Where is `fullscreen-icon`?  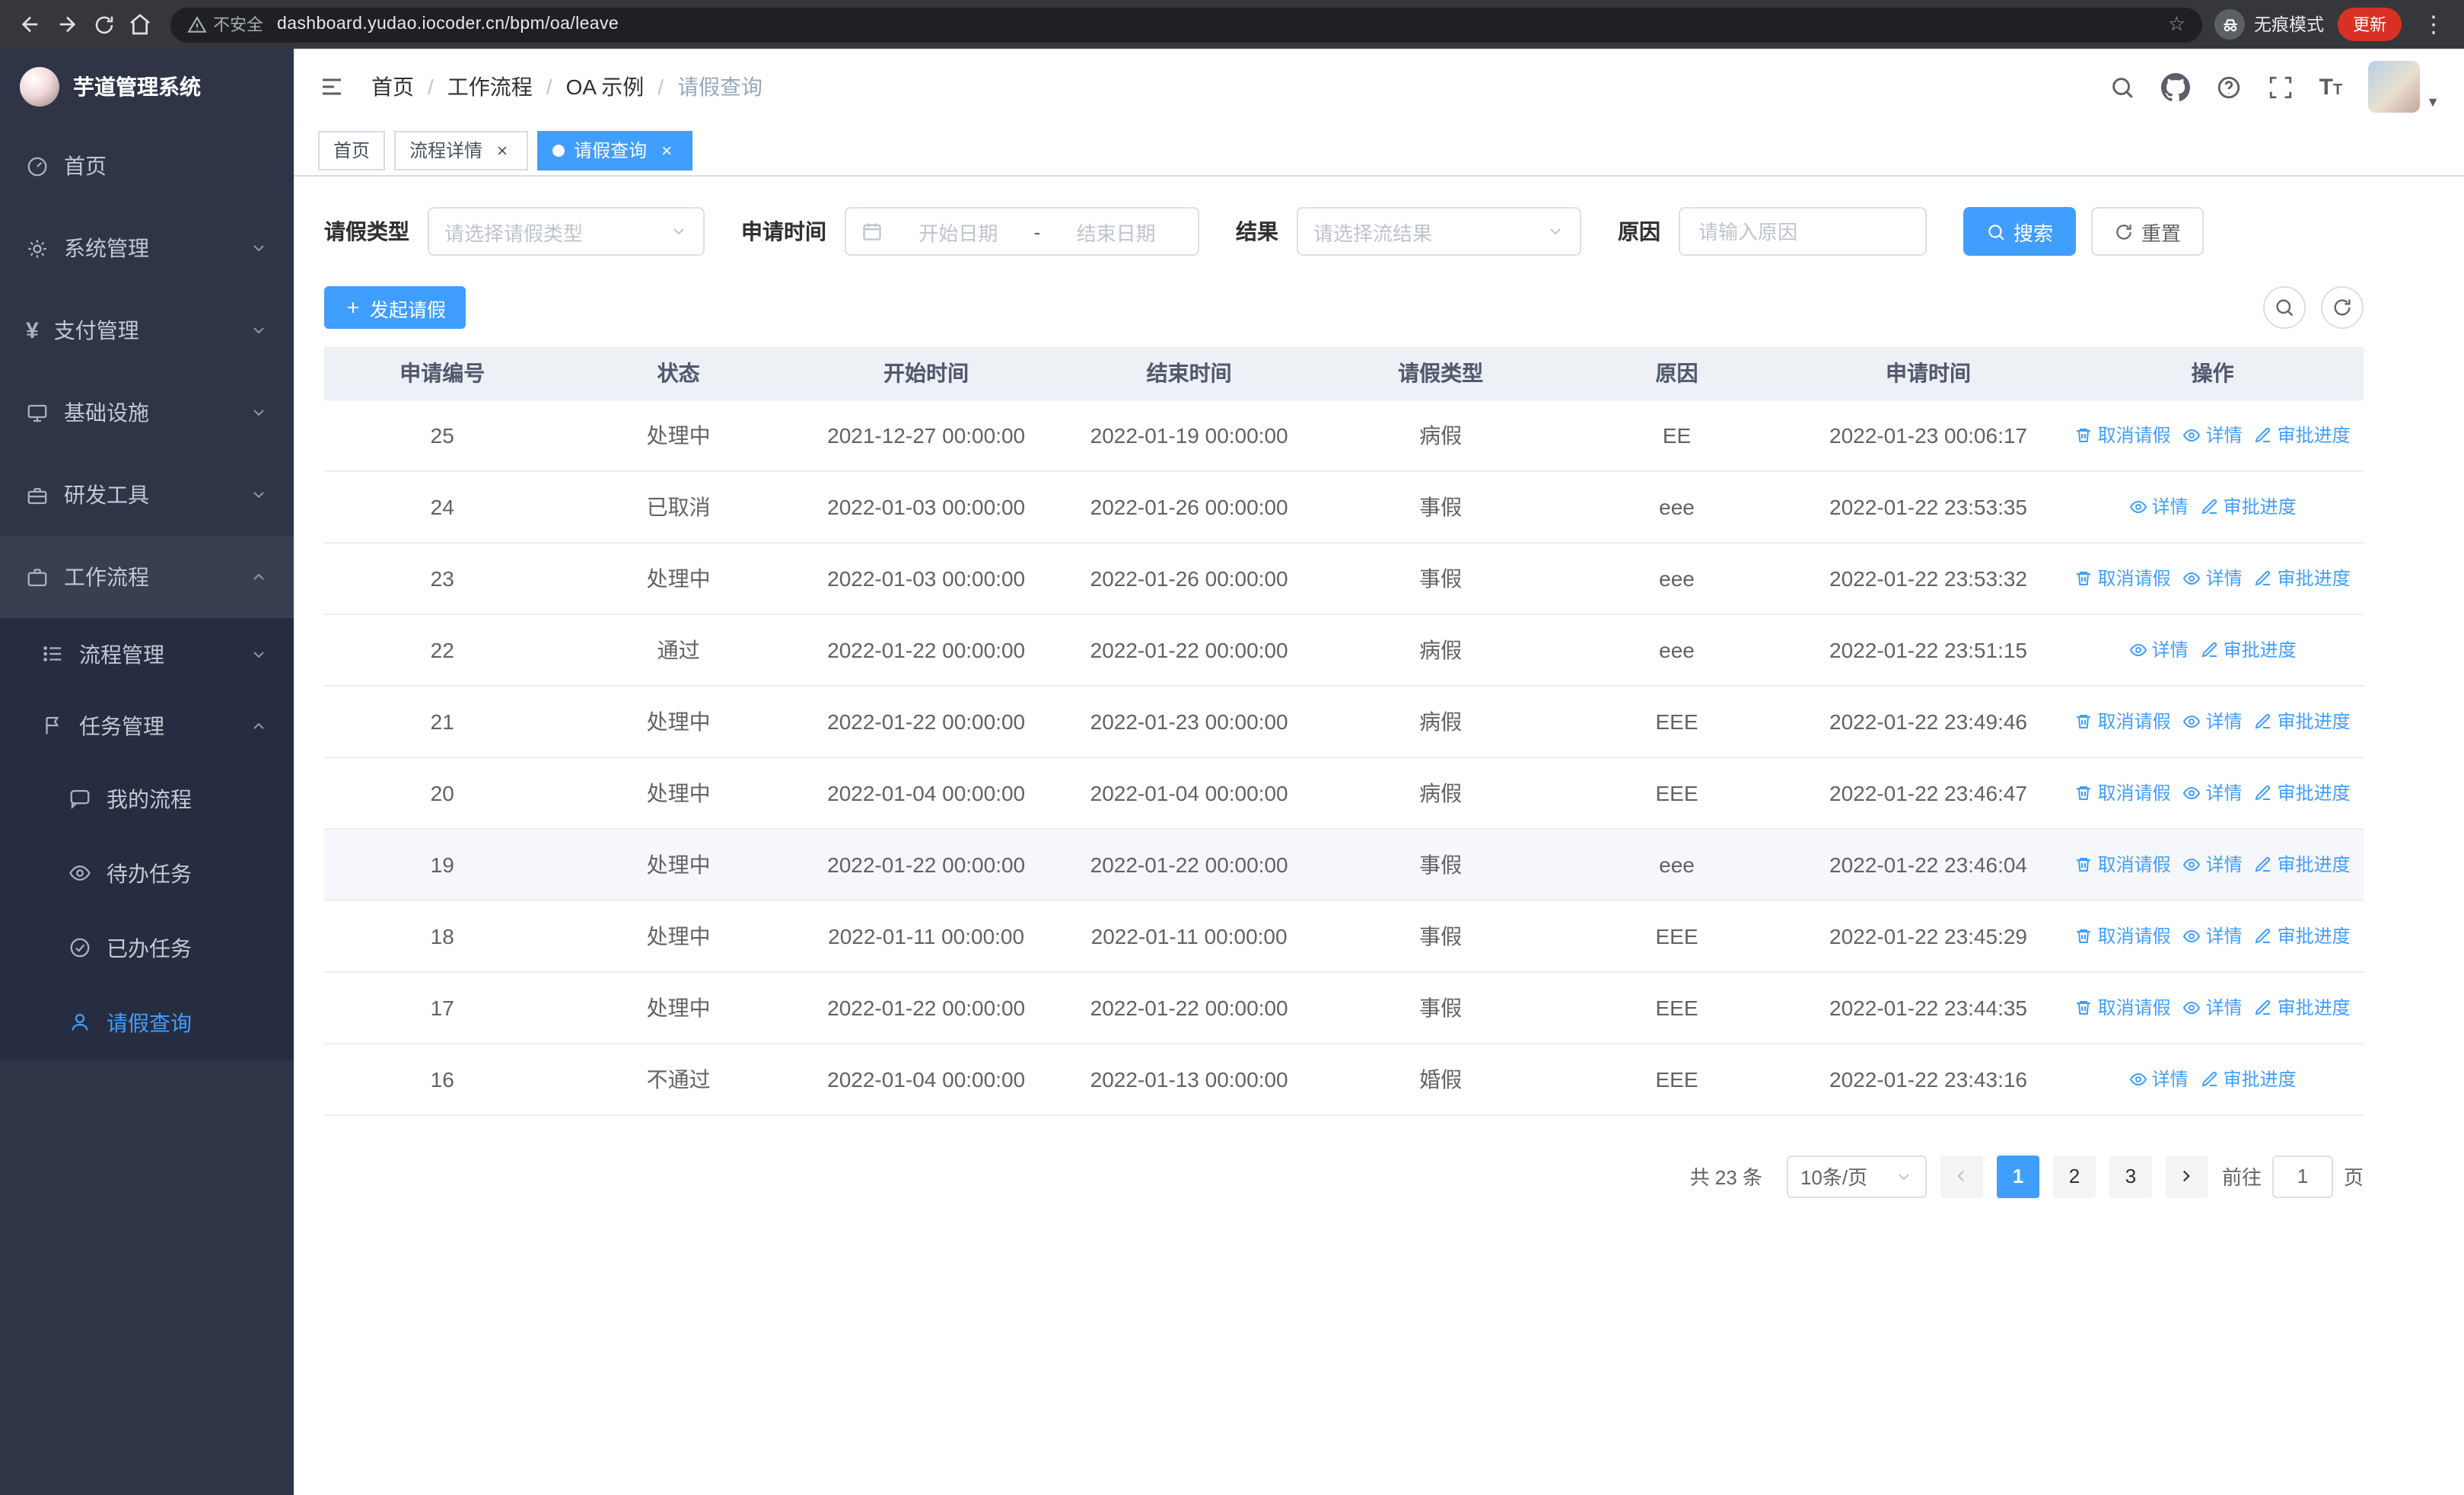 fullscreen-icon is located at coordinates (2281, 87).